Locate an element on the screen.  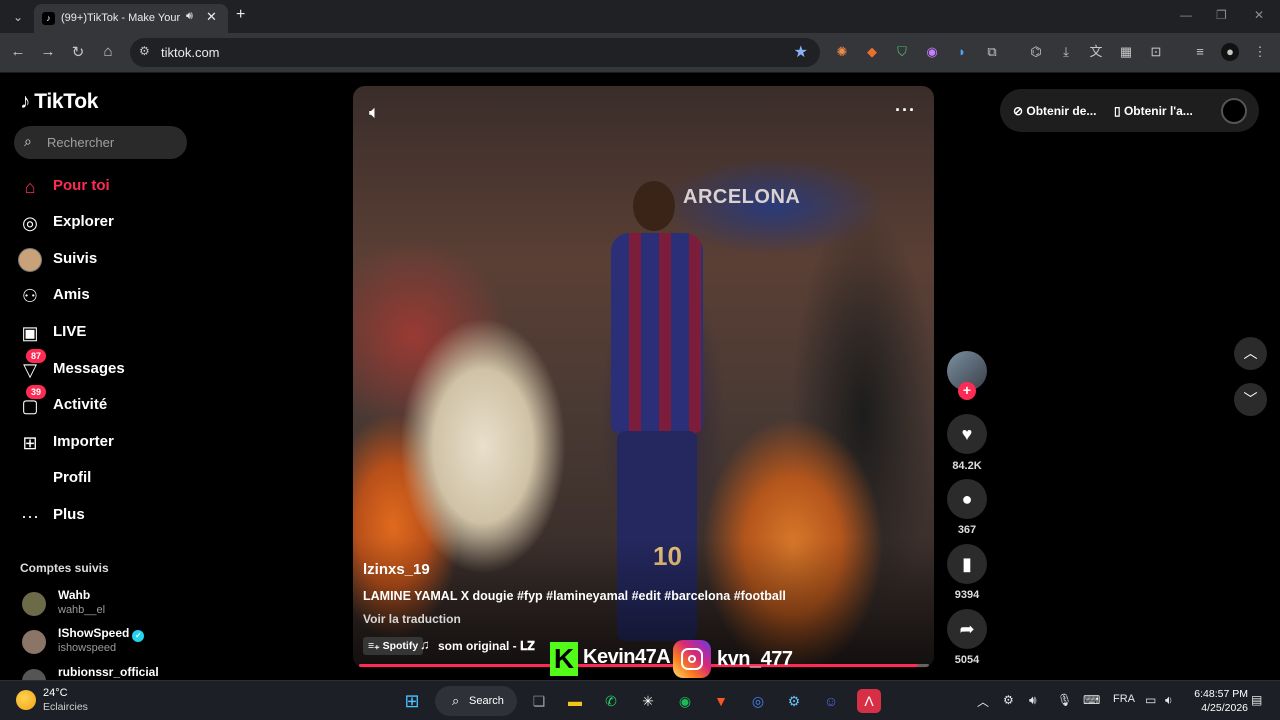
home-icon: ⌂ is located at coordinates (108, 51).